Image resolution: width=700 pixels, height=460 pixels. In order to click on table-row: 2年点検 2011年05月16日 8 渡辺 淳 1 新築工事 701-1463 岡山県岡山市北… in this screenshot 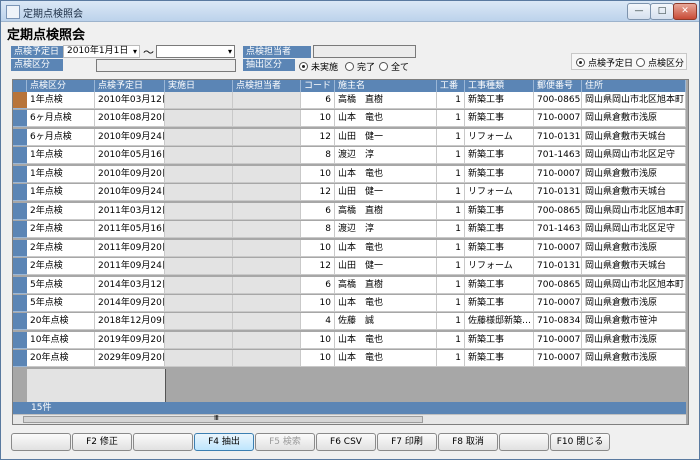, I will do `click(349, 230)`.